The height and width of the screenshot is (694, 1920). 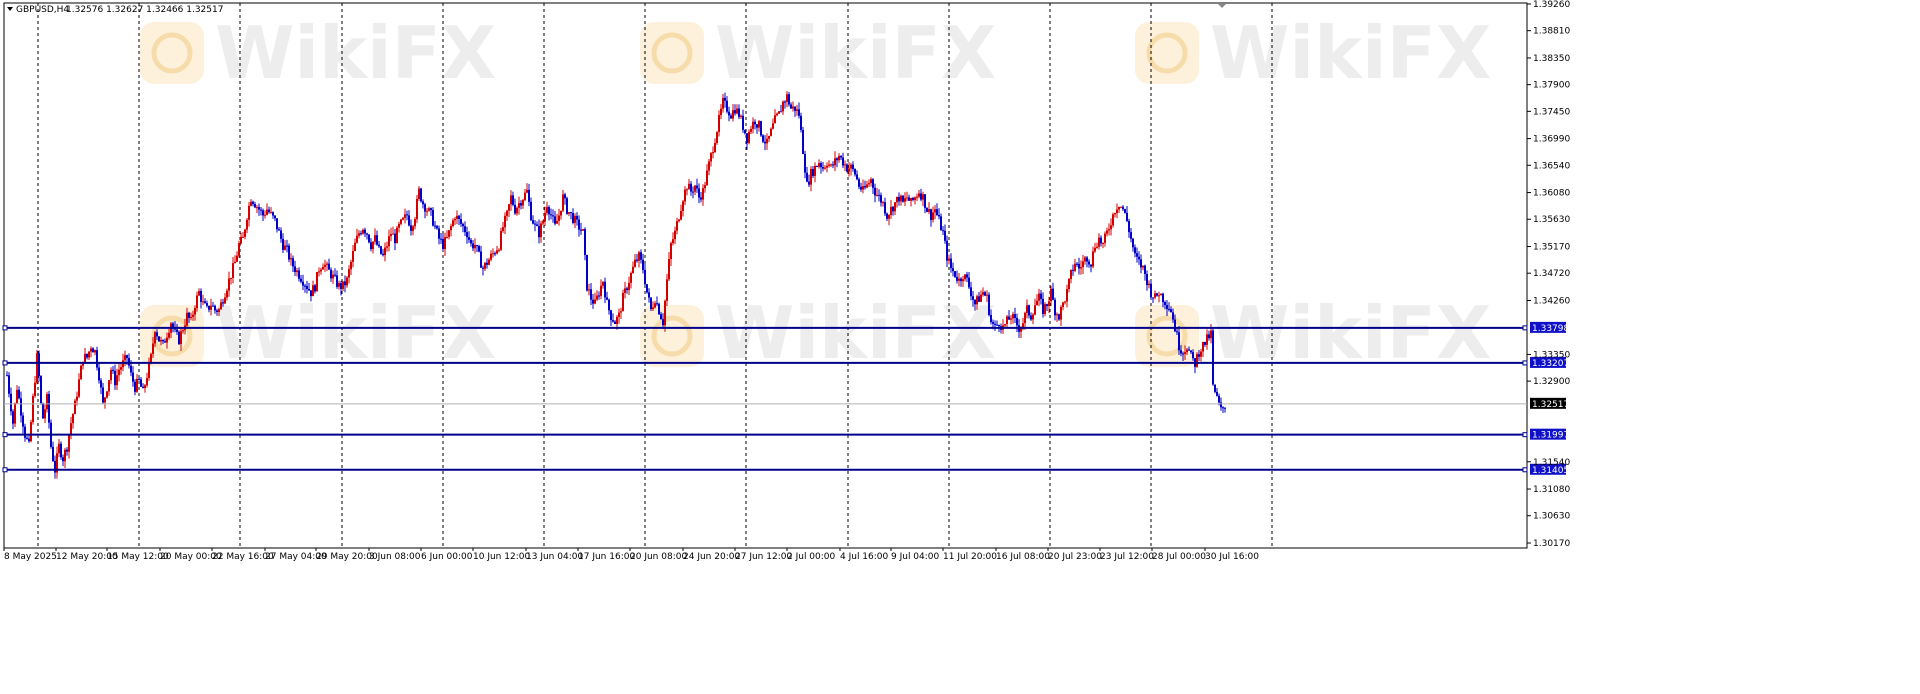 I want to click on price-tick-label: 1.37900, so click(x=1551, y=86).